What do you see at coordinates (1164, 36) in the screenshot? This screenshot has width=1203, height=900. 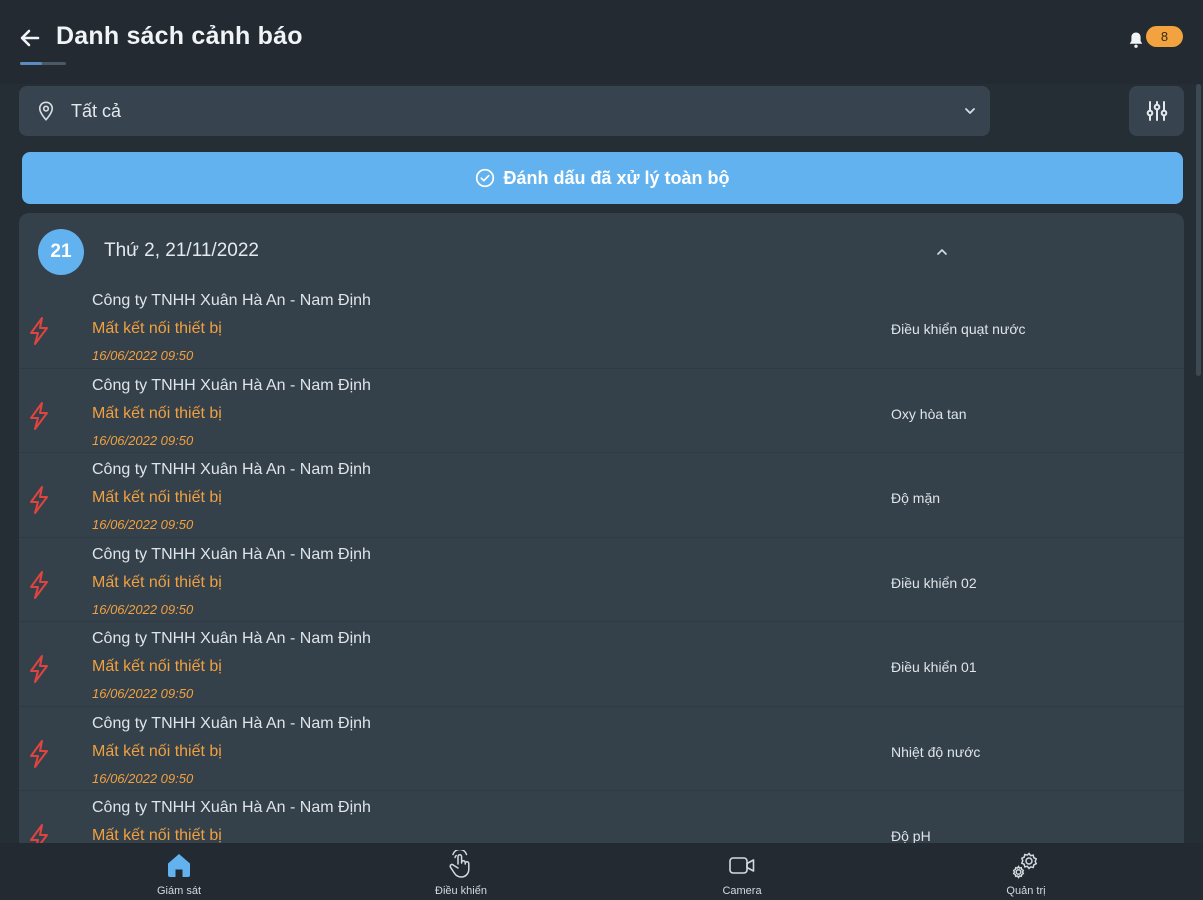 I see `notification-count-badge: 8` at bounding box center [1164, 36].